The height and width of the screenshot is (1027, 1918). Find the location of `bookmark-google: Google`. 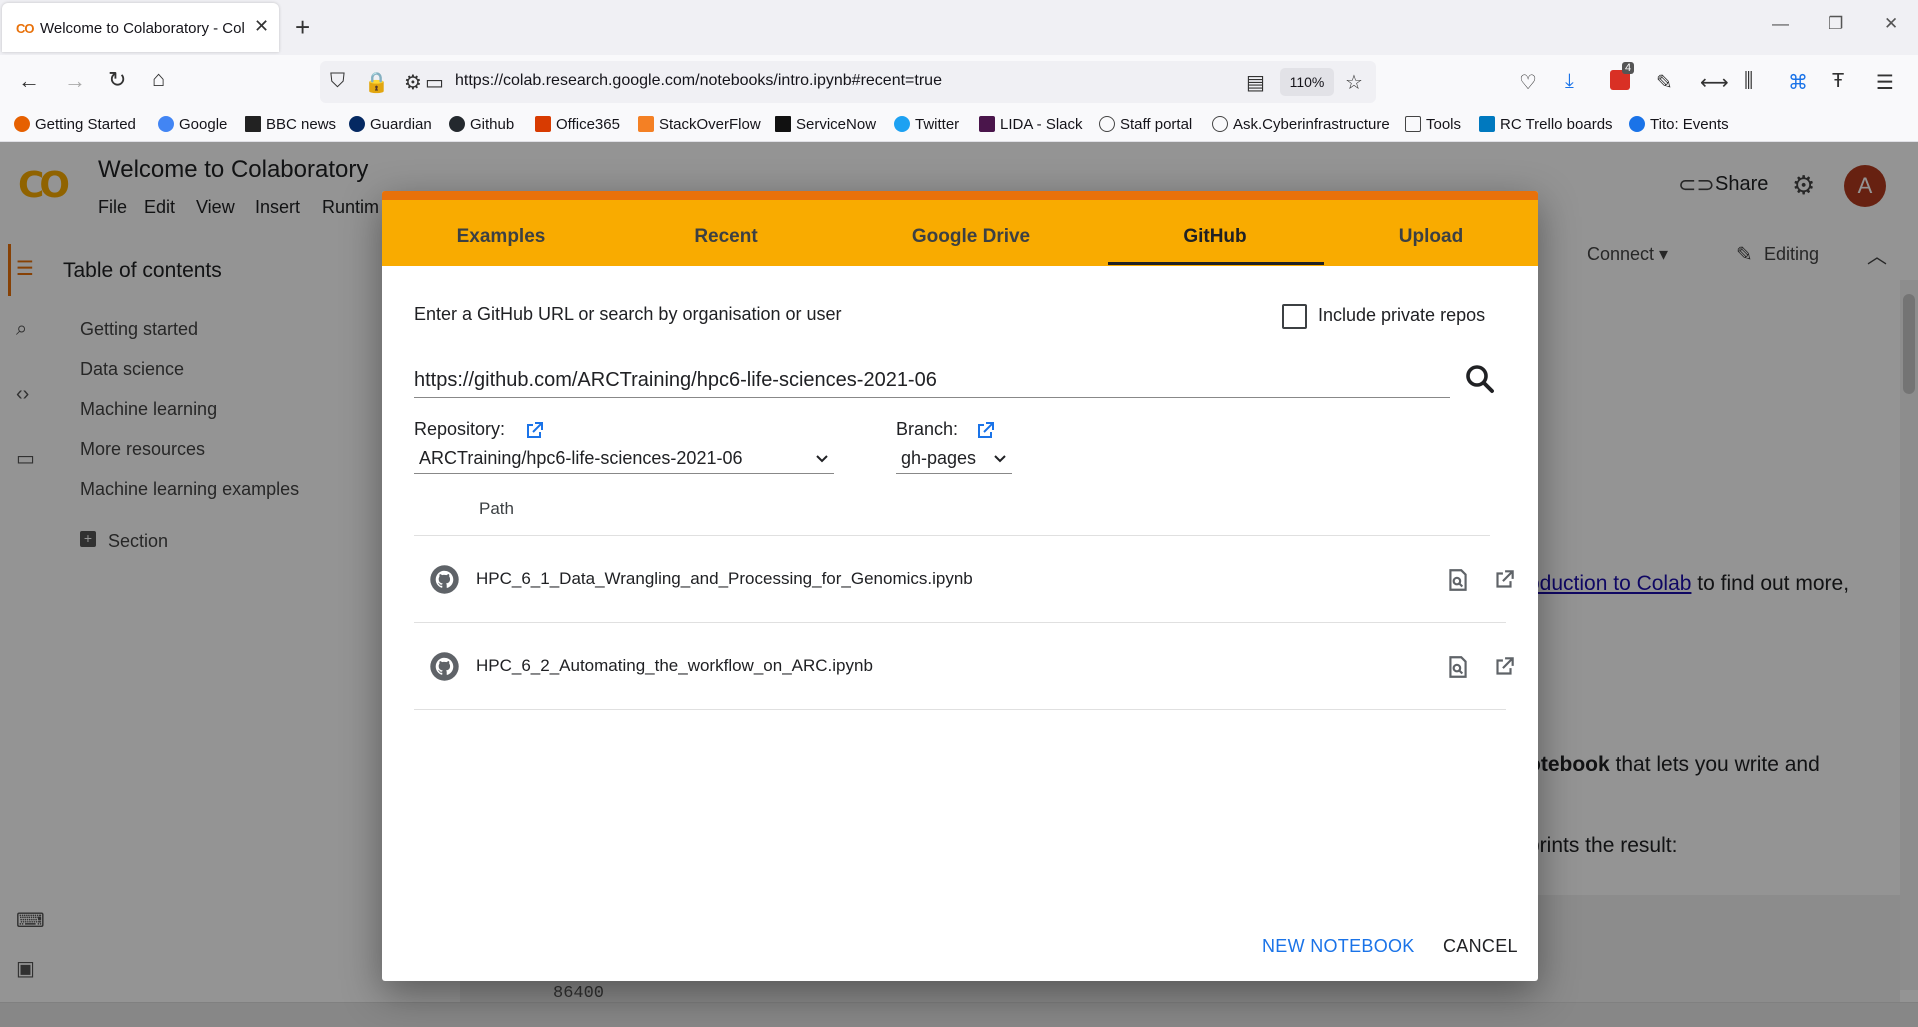

bookmark-google: Google is located at coordinates (192, 124).